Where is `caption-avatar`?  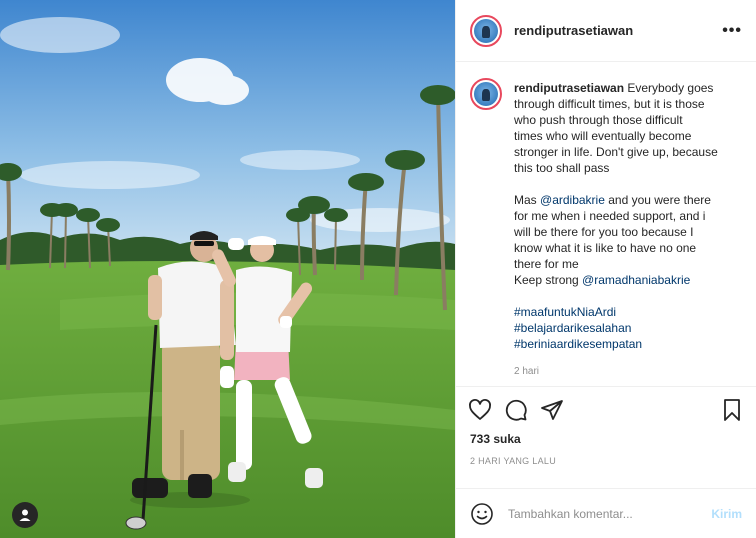
caption-avatar is located at coordinates (486, 94).